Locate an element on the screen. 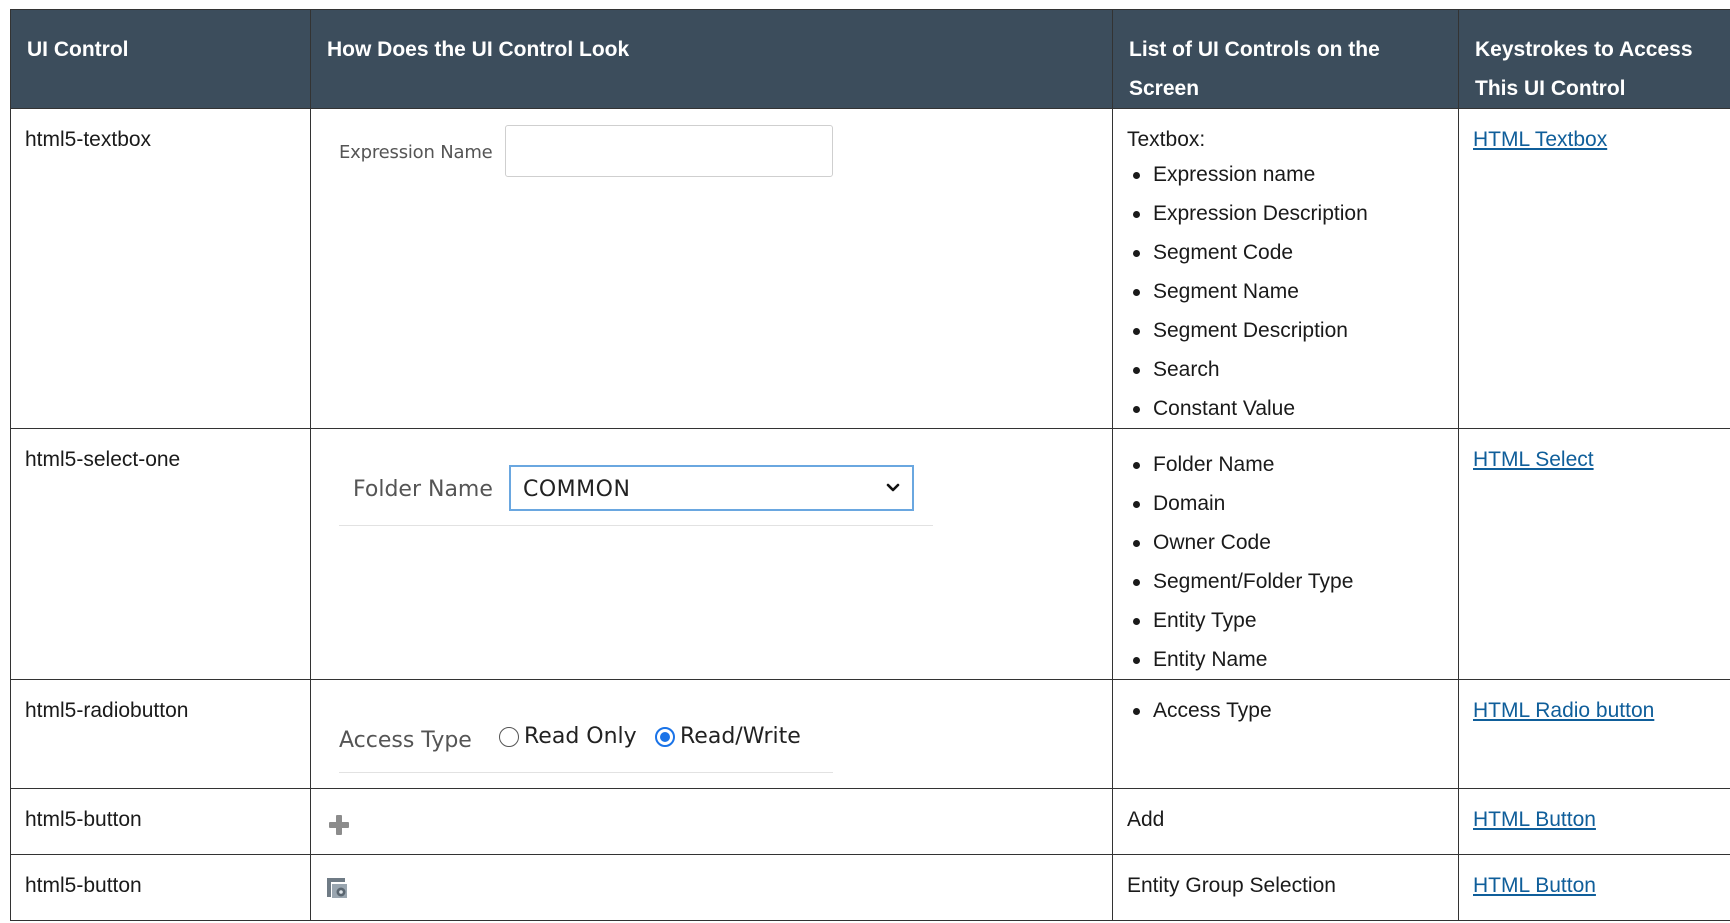 Image resolution: width=1730 pixels, height=923 pixels. radio-read-only: Read Only is located at coordinates (568, 737).